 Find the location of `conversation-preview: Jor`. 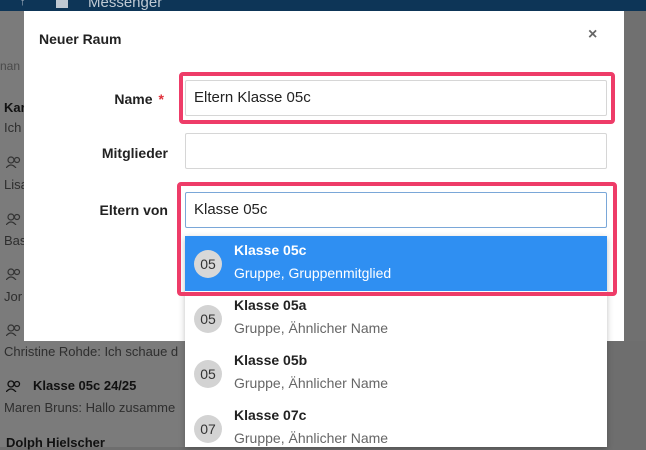

conversation-preview: Jor is located at coordinates (13, 296).